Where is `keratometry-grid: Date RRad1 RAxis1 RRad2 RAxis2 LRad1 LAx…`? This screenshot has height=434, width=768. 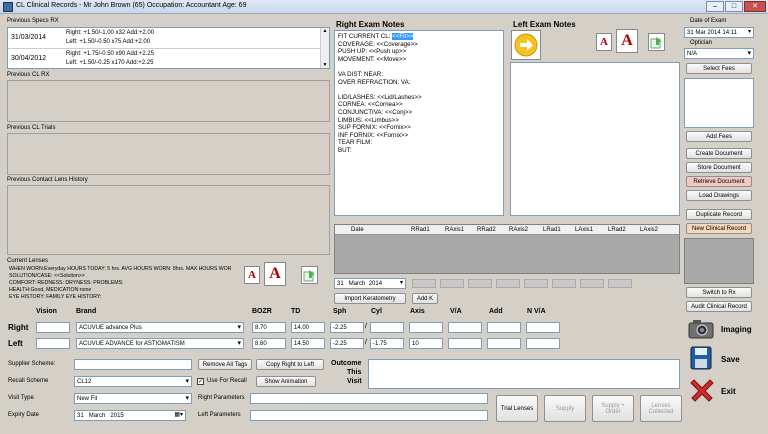 keratometry-grid: Date RRad1 RAxis1 RRad2 RAxis2 LRad1 LAx… is located at coordinates (507, 249).